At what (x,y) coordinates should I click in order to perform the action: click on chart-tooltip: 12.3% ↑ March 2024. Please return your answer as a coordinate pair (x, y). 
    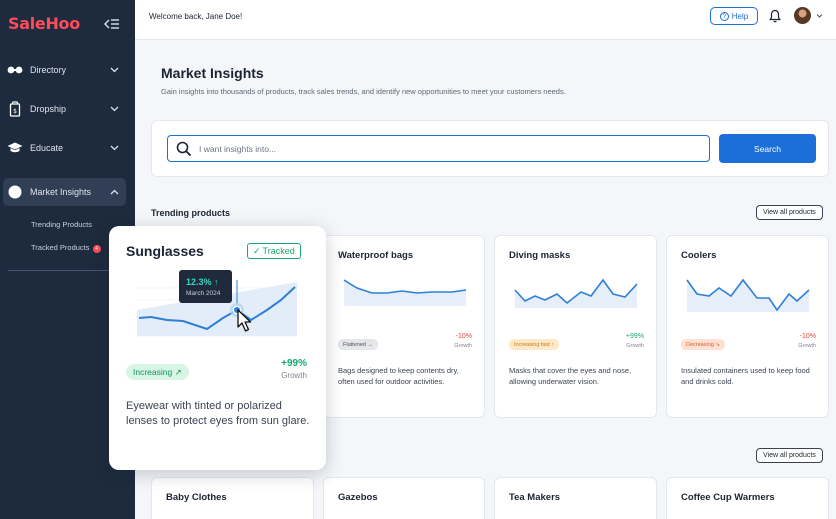
    Looking at the image, I should click on (205, 286).